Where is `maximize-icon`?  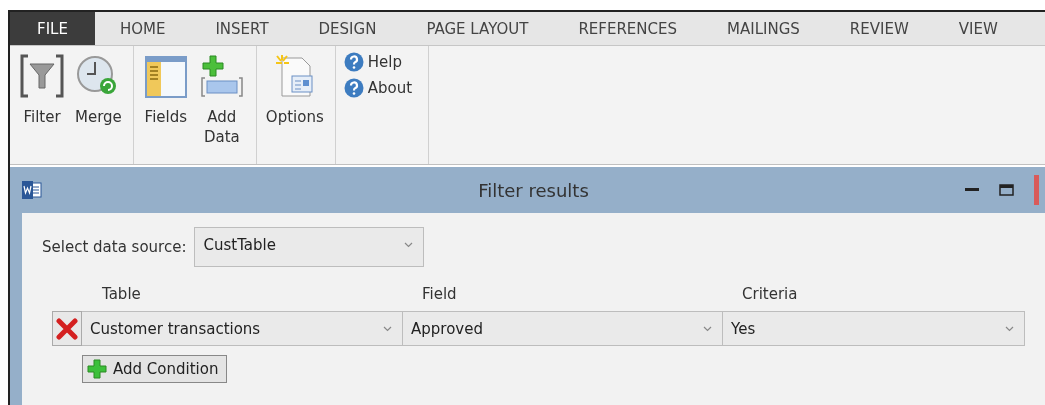 maximize-icon is located at coordinates (1006, 190).